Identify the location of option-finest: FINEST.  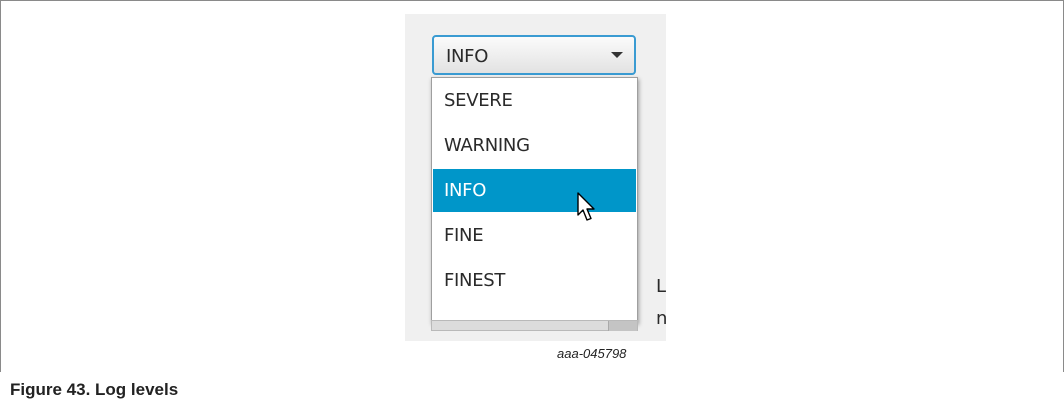
(534, 280).